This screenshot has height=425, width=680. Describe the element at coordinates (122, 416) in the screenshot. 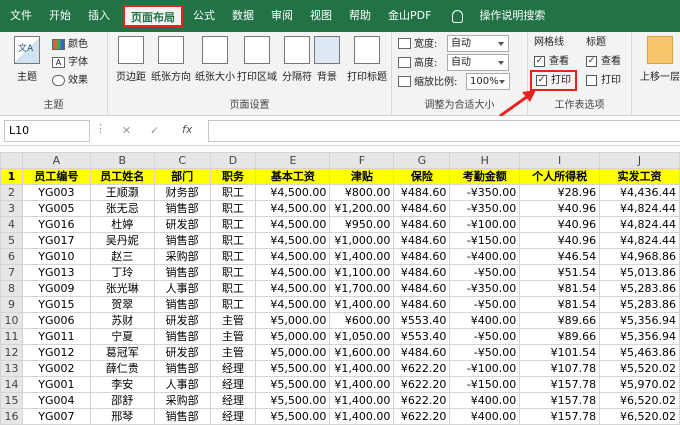

I see `cell: 邢琴` at that location.